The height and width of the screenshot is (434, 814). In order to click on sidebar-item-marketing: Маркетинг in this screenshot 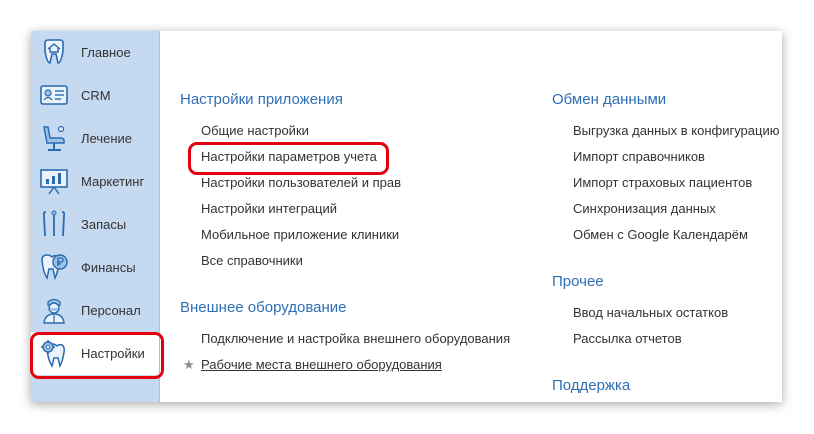, I will do `click(95, 181)`.